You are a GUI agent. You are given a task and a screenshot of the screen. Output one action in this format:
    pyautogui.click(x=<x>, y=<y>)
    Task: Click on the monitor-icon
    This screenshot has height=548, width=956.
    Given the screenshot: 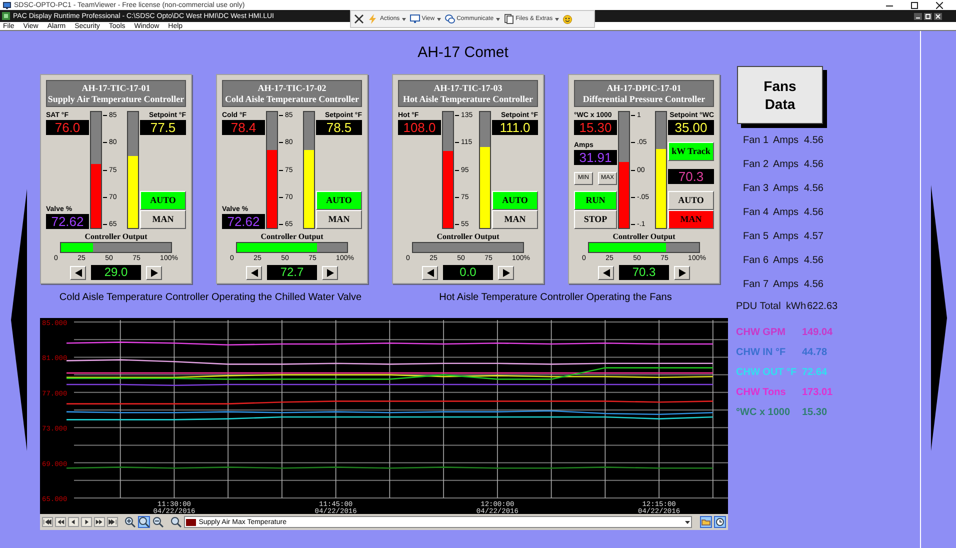 What is the action you would take?
    pyautogui.click(x=415, y=19)
    